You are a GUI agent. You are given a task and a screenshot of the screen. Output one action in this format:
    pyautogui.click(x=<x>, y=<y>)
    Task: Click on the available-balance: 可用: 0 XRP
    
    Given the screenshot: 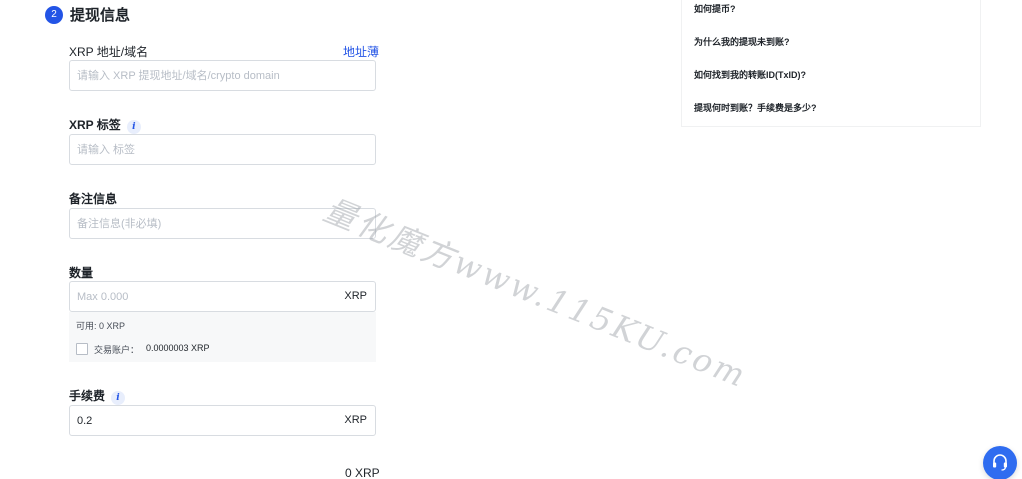 What is the action you would take?
    pyautogui.click(x=101, y=326)
    